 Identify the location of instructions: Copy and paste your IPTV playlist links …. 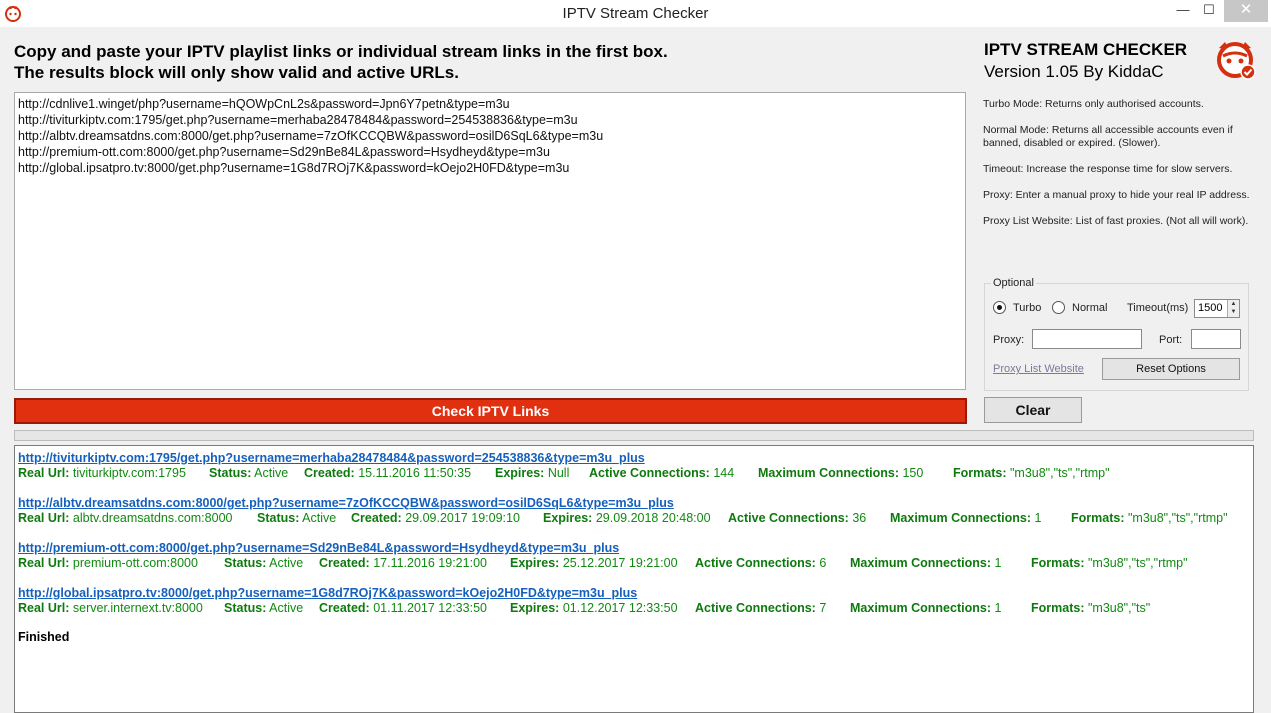
(489, 62).